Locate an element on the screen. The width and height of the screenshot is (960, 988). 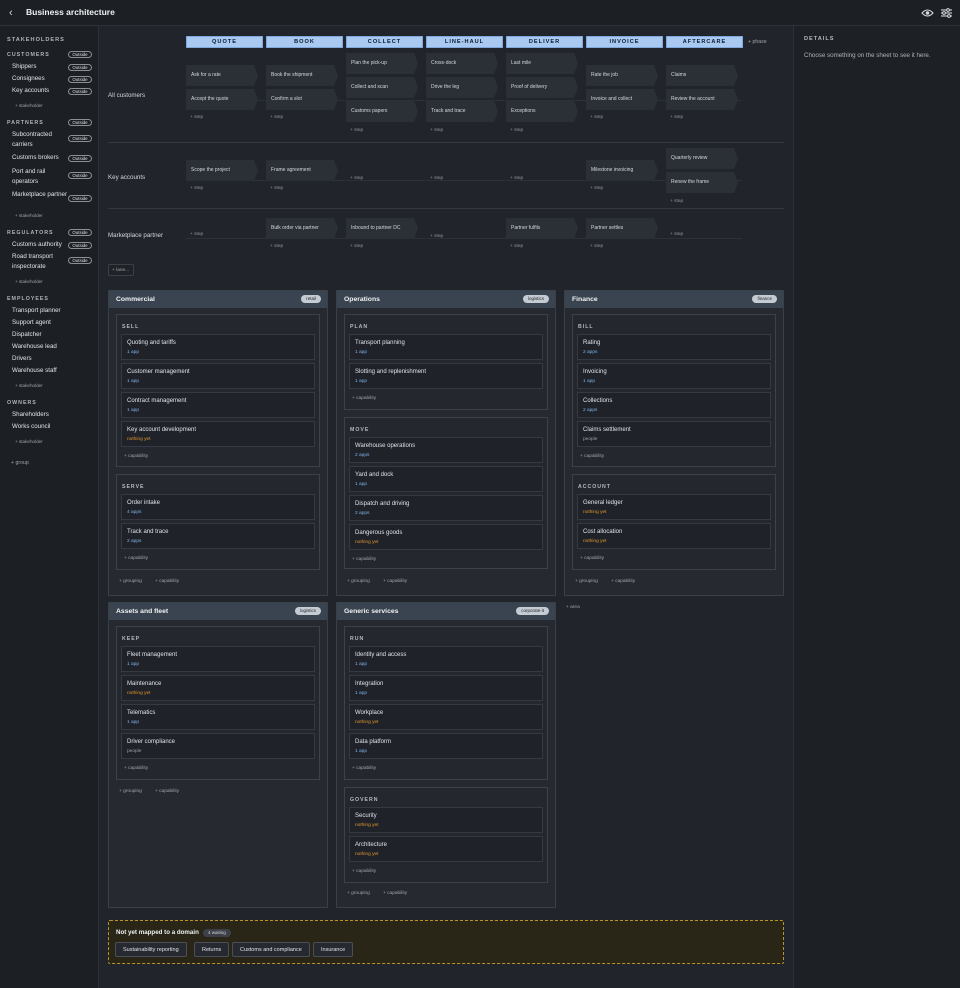
stakeholder-item: Works council is located at coordinates (40, 427).